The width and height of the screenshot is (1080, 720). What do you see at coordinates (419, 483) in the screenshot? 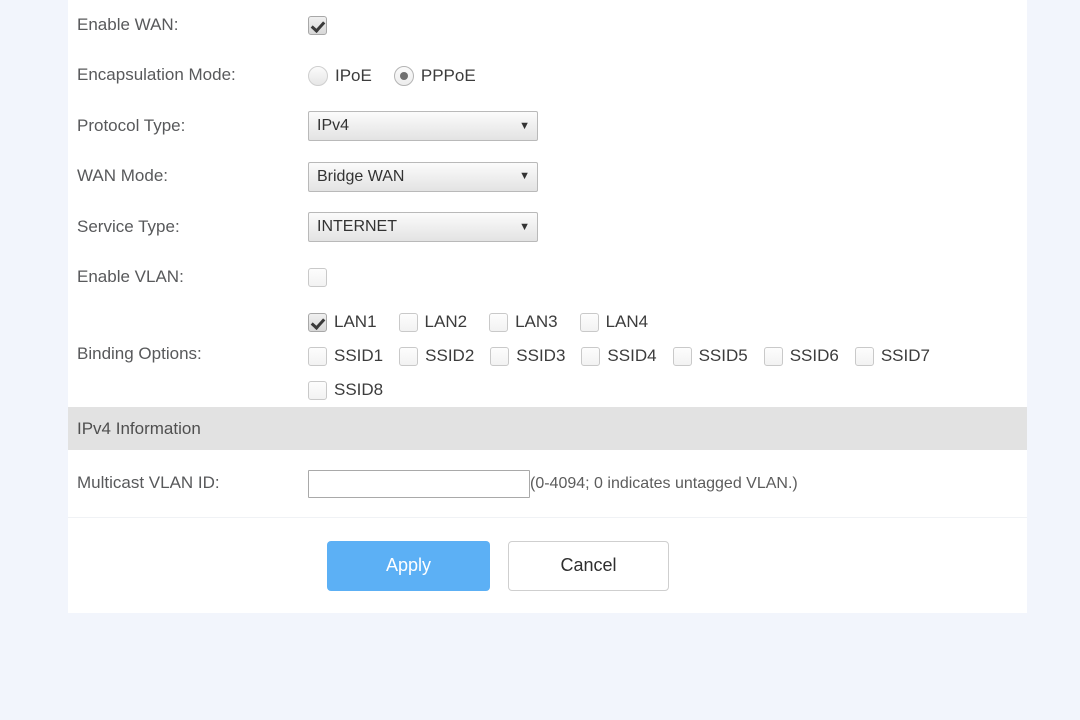
I see `multicast-vlan-id-input` at bounding box center [419, 483].